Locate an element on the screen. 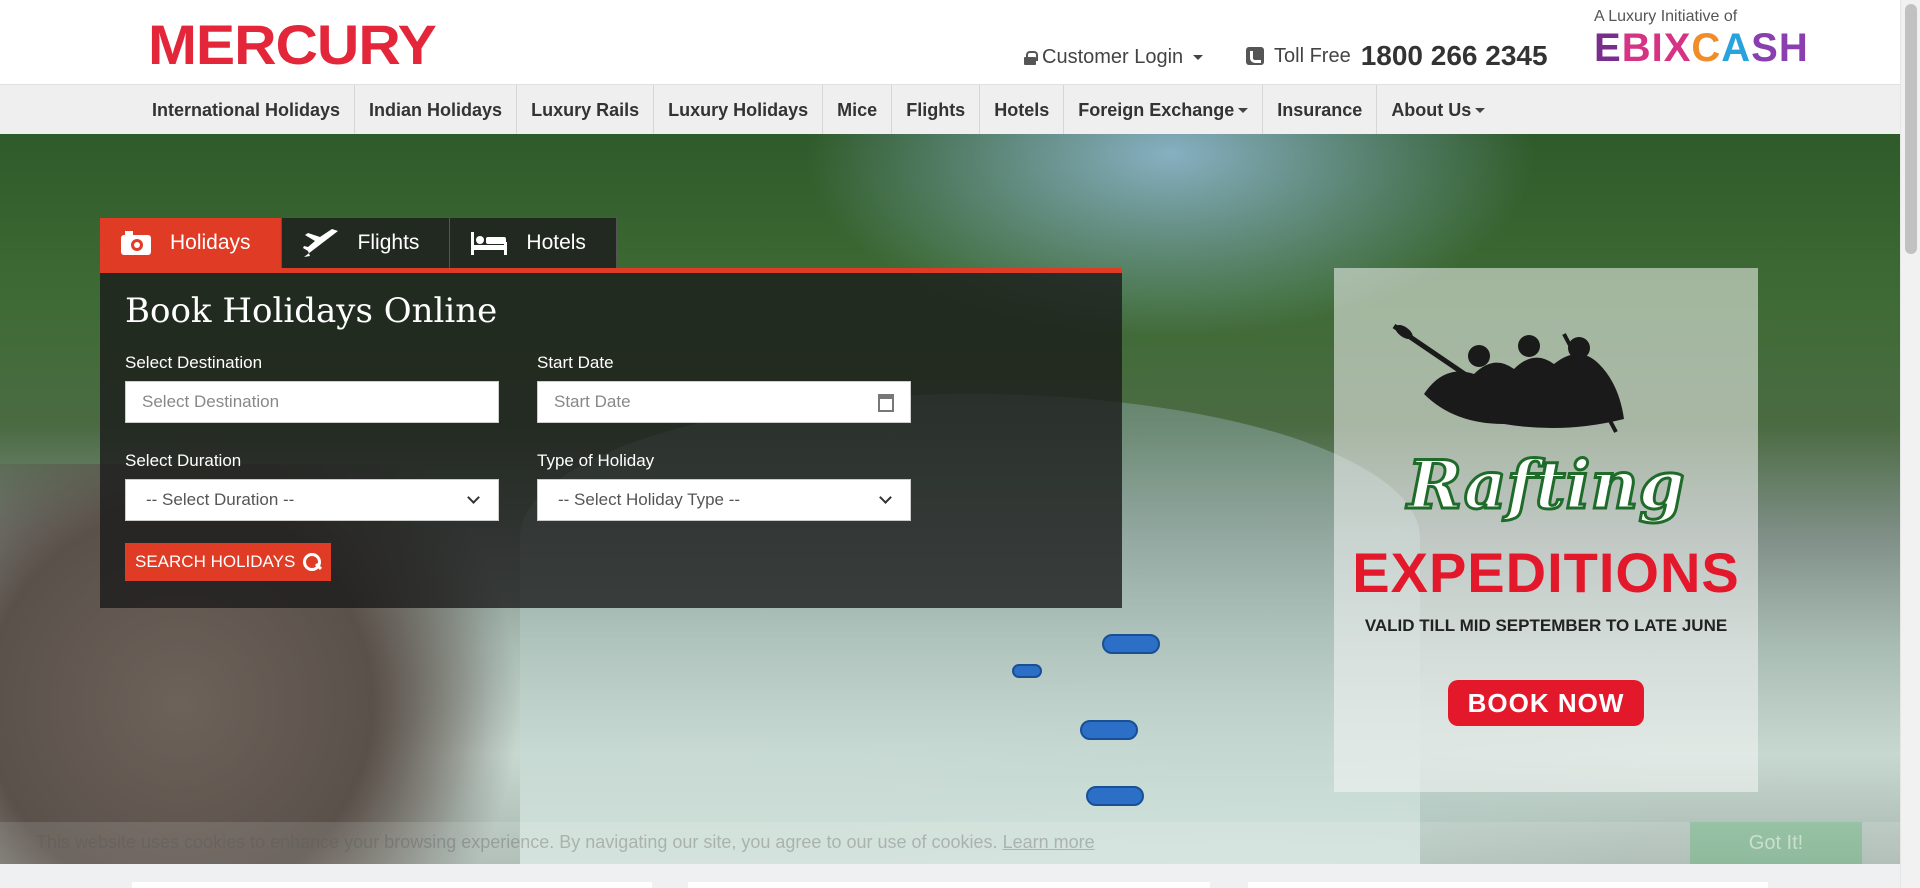 Image resolution: width=1920 pixels, height=888 pixels. duration-select: -- Select Duration -- is located at coordinates (312, 500).